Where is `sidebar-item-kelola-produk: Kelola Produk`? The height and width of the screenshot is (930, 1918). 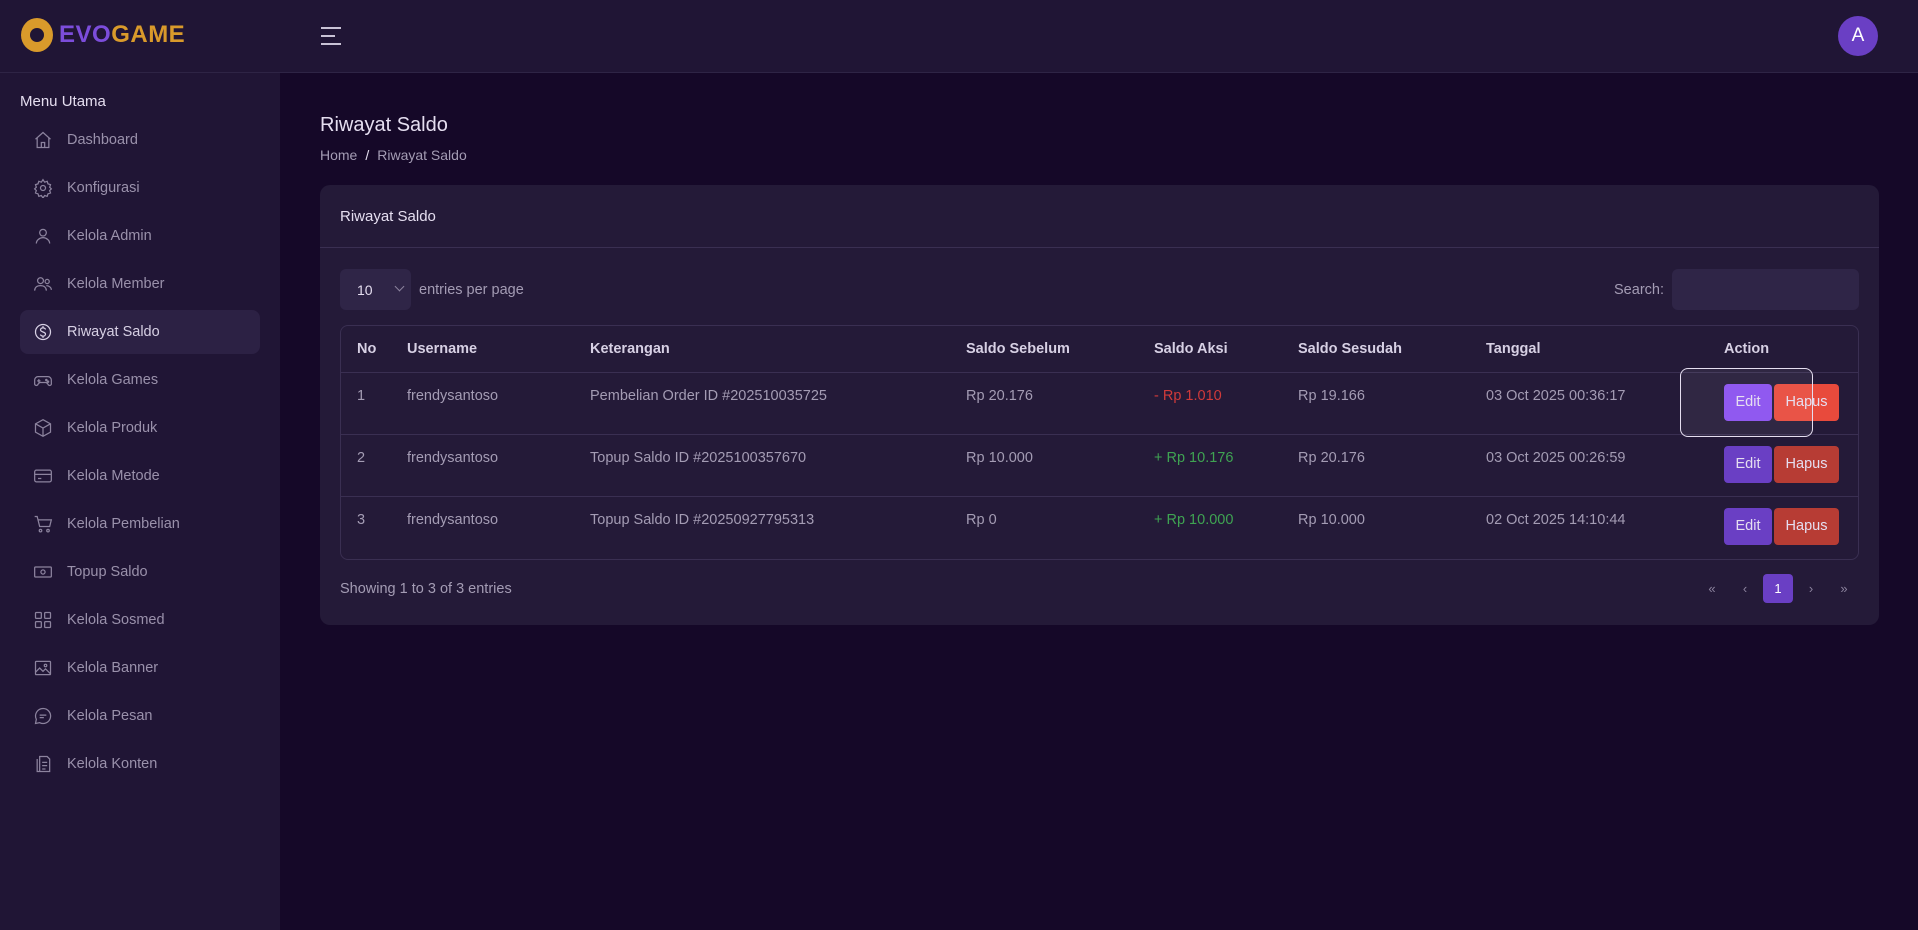
sidebar-item-kelola-produk: Kelola Produk is located at coordinates (140, 428).